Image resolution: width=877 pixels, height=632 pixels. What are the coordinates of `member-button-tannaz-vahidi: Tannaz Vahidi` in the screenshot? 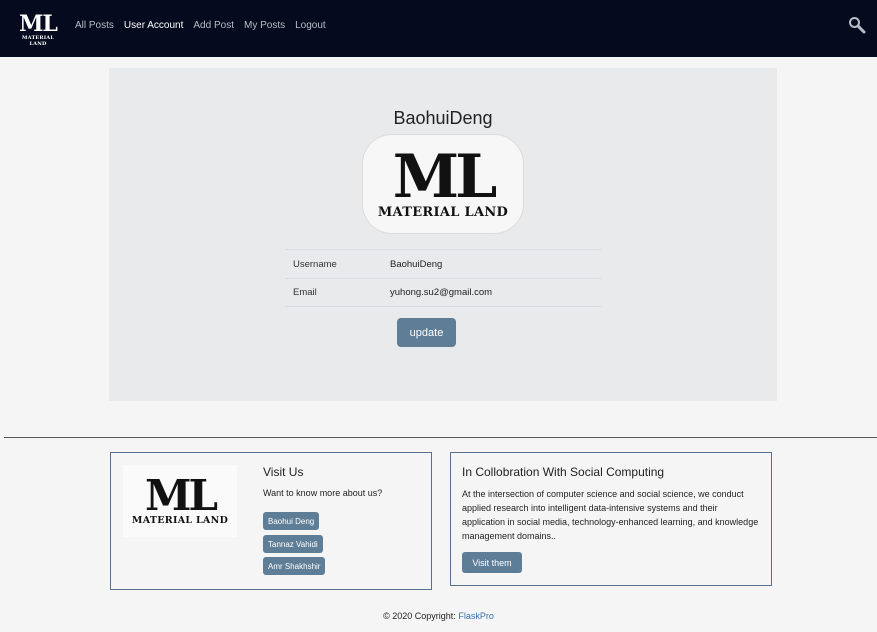 It's located at (293, 544).